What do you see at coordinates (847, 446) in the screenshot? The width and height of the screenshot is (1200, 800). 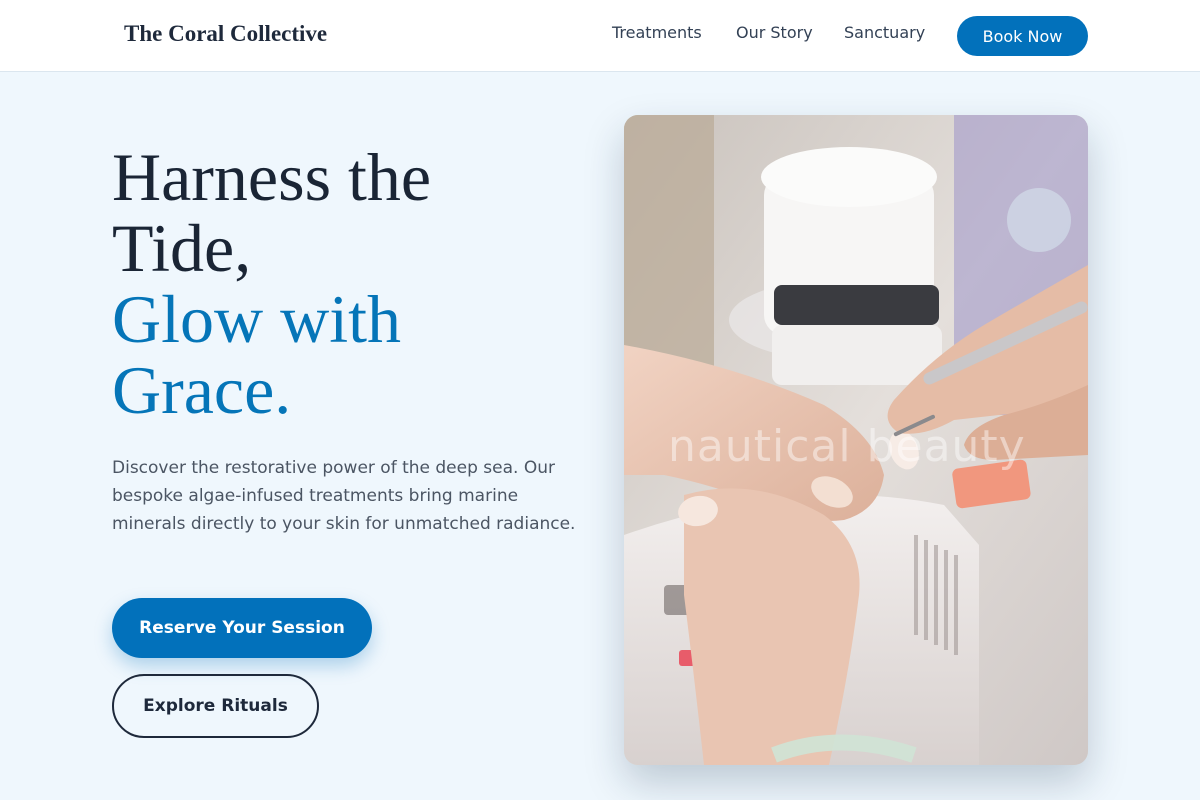 I see `image-watermark: nautical beauty` at bounding box center [847, 446].